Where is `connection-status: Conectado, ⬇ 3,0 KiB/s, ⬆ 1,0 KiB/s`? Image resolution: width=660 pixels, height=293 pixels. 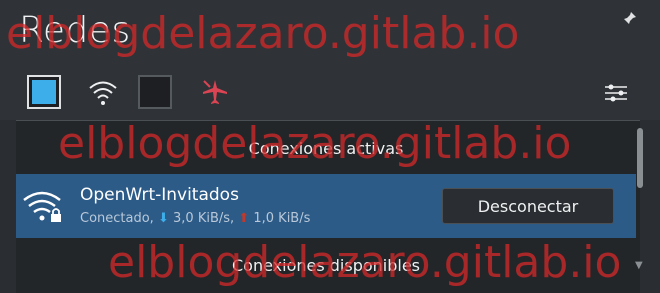
connection-status: Conectado, ⬇ 3,0 KiB/s, ⬆ 1,0 KiB/s is located at coordinates (195, 218).